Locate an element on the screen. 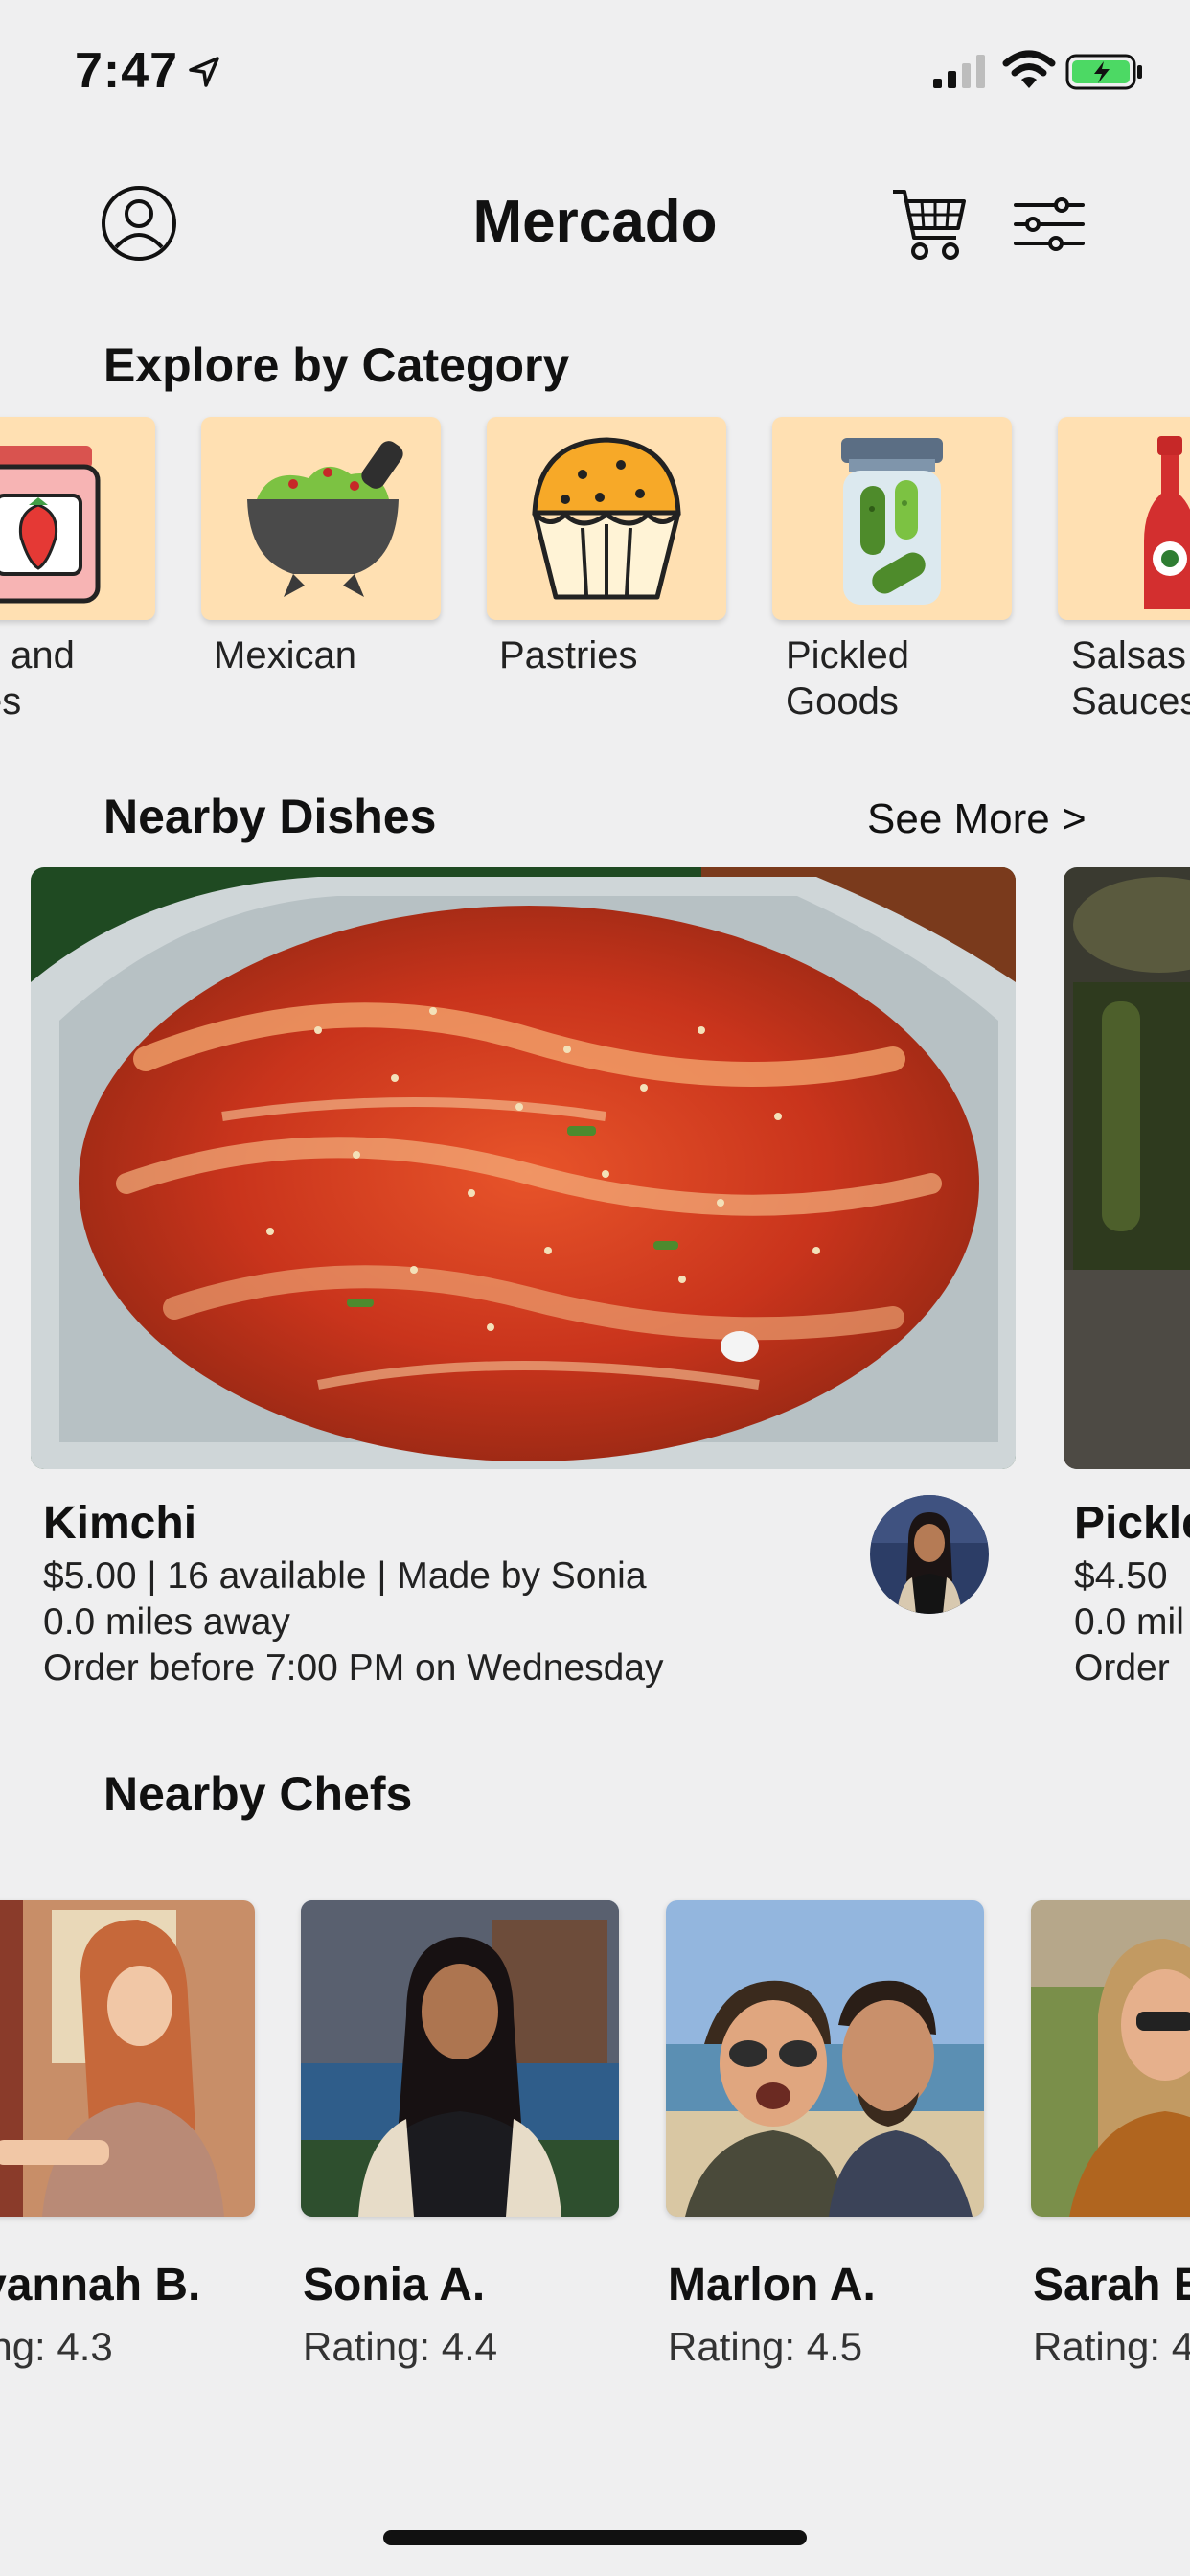 This screenshot has height=2576, width=1190. category-label: Mexican is located at coordinates (285, 655).